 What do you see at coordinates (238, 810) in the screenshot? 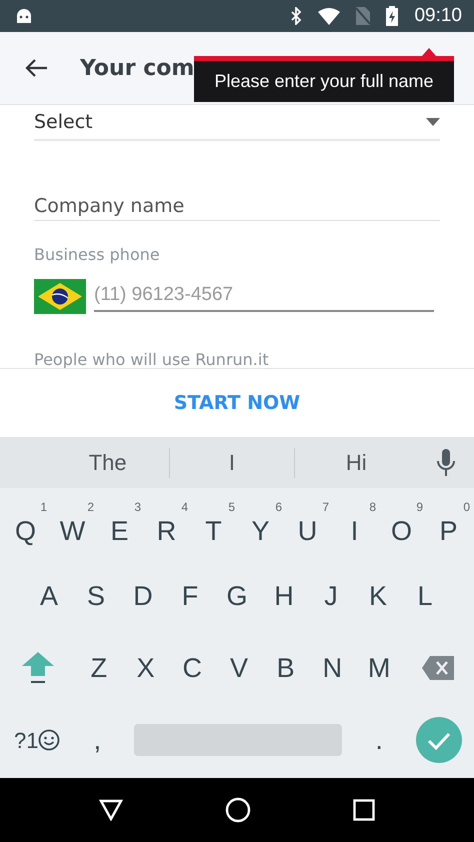
I see `home-circle-icon` at bounding box center [238, 810].